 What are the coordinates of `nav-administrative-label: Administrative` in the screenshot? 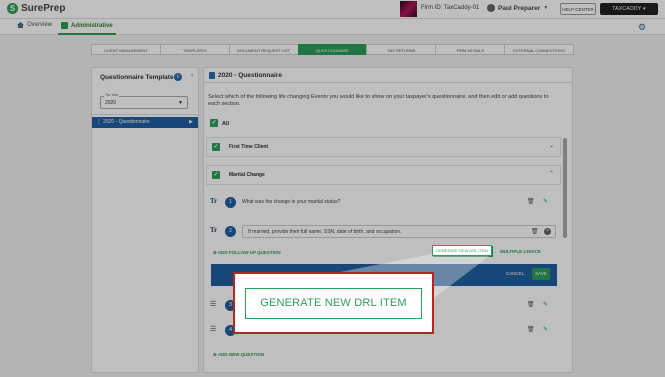 It's located at (92, 25).